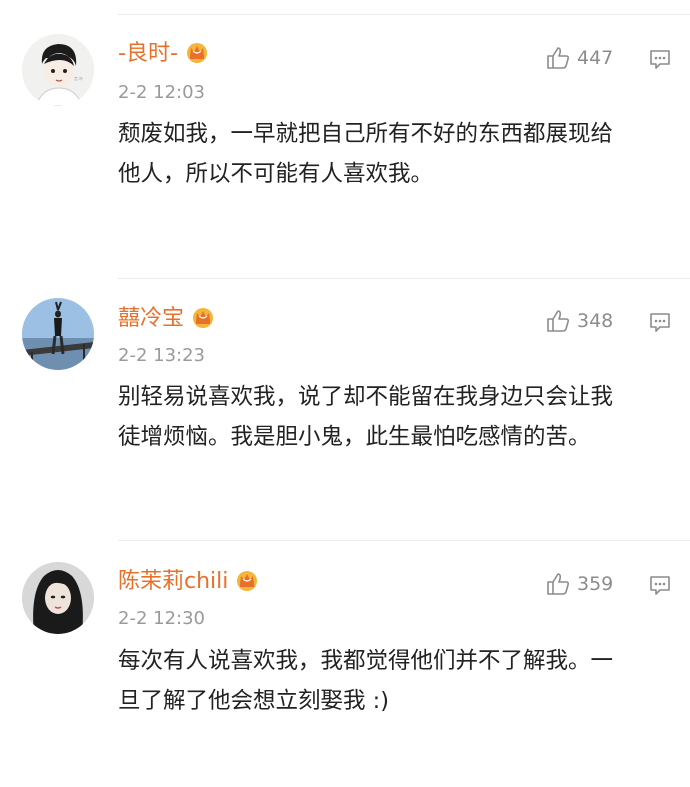 The image size is (690, 787). What do you see at coordinates (167, 319) in the screenshot?
I see `username: 囍冷宝` at bounding box center [167, 319].